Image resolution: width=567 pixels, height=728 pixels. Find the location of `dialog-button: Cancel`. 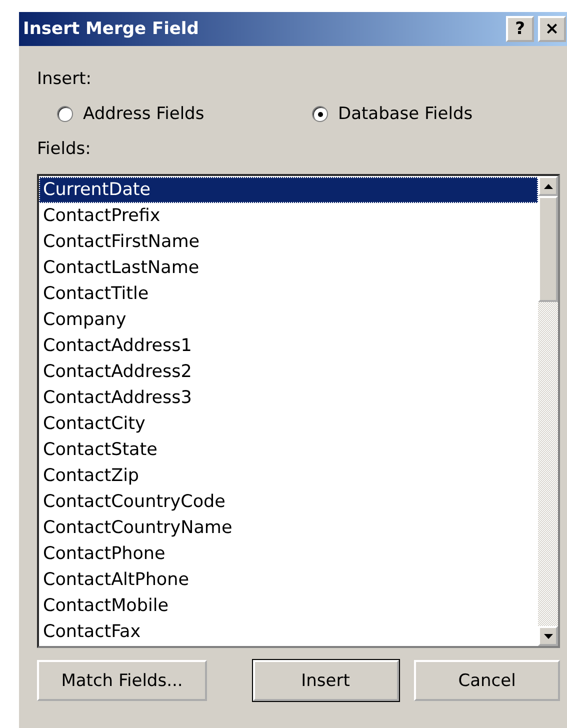

dialog-button: Cancel is located at coordinates (487, 680).